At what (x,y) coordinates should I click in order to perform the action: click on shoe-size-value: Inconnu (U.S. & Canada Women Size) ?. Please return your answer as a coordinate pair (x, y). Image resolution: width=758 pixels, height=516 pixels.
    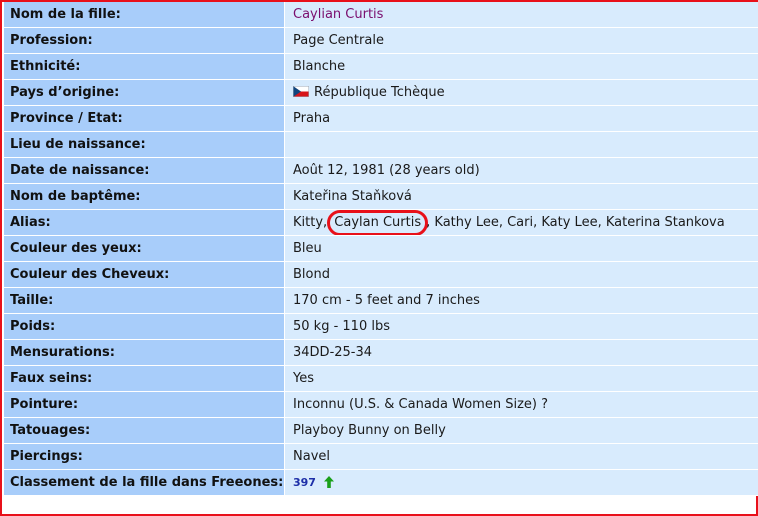
    Looking at the image, I should click on (521, 405).